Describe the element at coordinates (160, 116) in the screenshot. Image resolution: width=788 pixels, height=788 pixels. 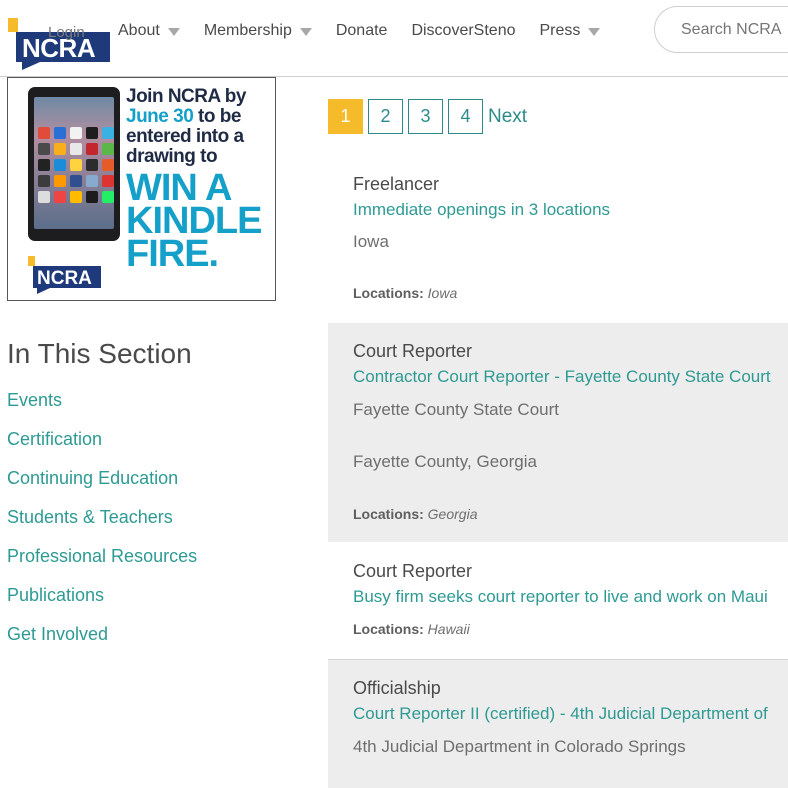
I see `ad-date-highlight: June 30` at that location.